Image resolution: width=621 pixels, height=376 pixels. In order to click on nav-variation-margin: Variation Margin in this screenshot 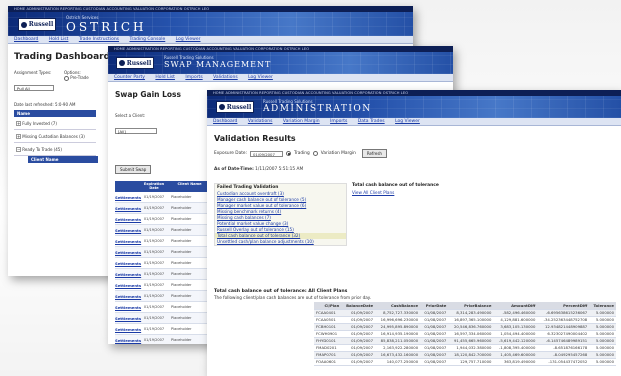, I will do `click(301, 121)`.